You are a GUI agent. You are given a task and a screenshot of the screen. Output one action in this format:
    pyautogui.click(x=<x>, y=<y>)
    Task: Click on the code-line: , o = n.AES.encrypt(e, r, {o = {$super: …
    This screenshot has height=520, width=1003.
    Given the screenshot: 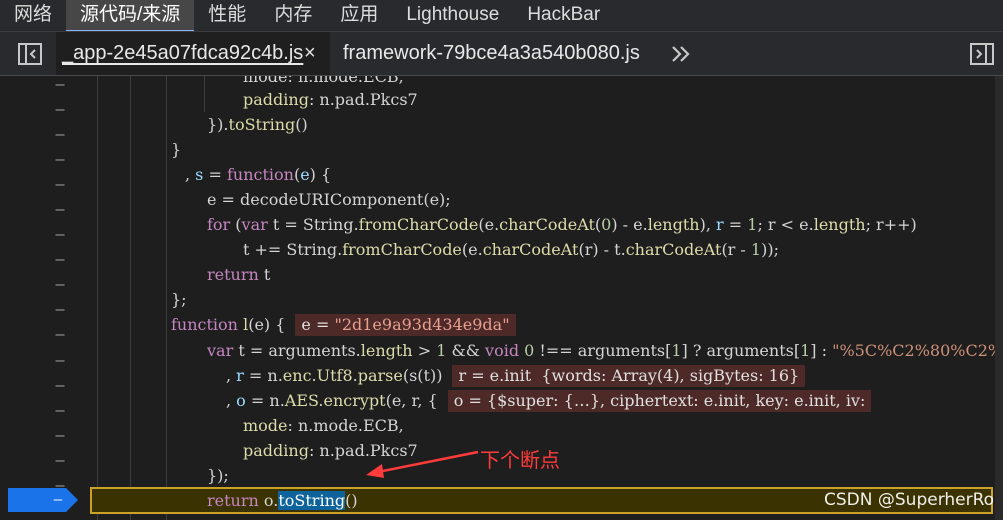 What is the action you would take?
    pyautogui.click(x=549, y=400)
    